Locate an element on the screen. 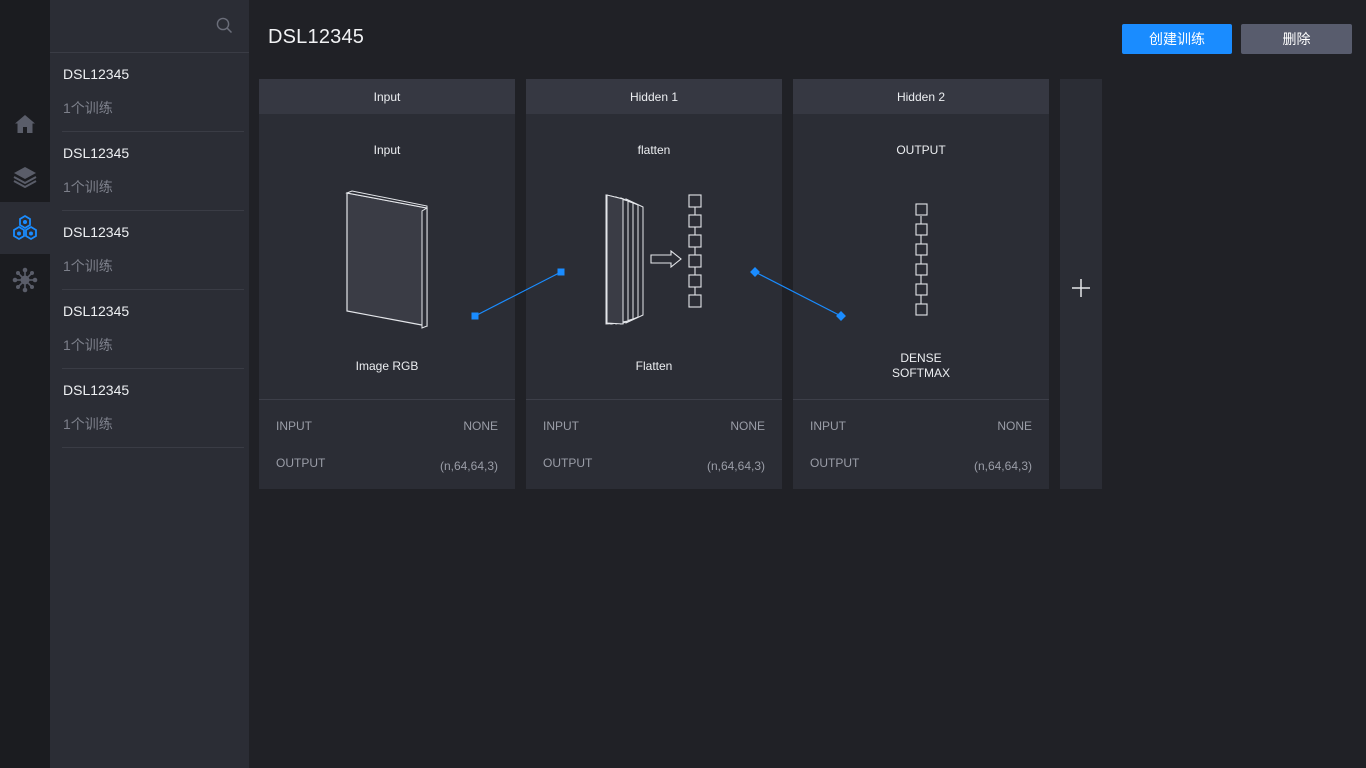 The width and height of the screenshot is (1366, 768). flatten-illustration is located at coordinates (653, 259).